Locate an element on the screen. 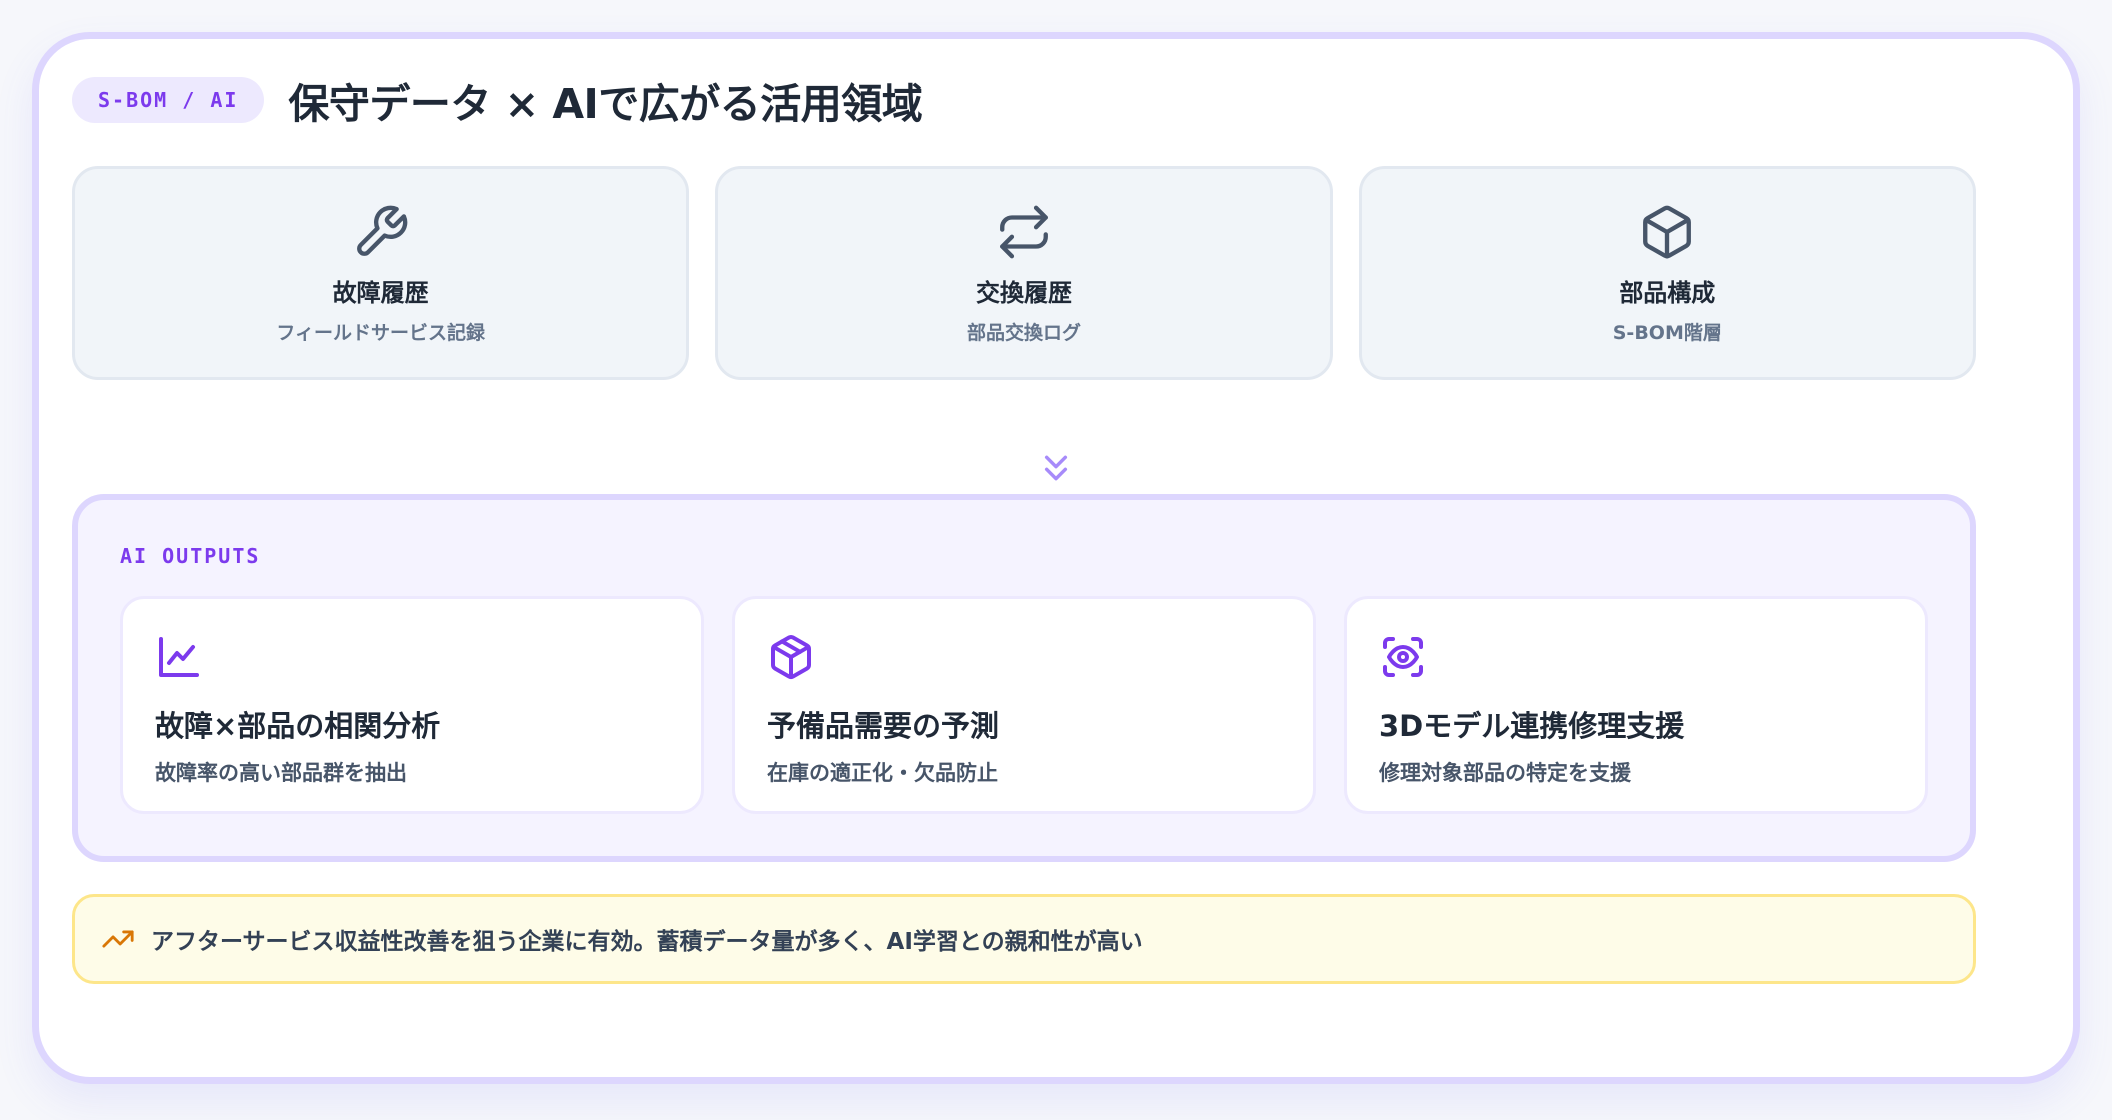 Image resolution: width=2112 pixels, height=1120 pixels. page-title: 保守データ × AIで広がる活用領域 is located at coordinates (605, 104).